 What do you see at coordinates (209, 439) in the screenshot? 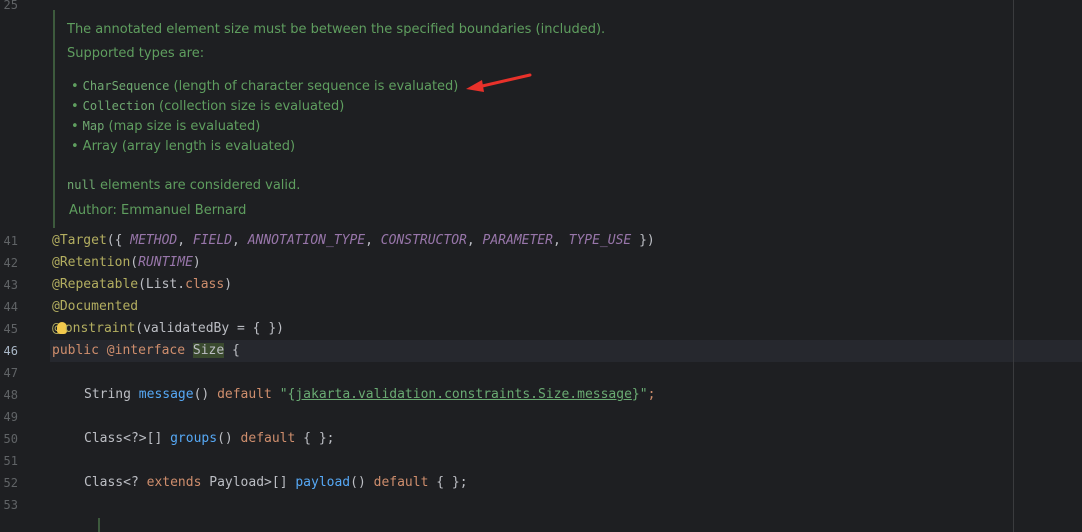
I see `code-line-50: Class<?>[] groups() default { };` at bounding box center [209, 439].